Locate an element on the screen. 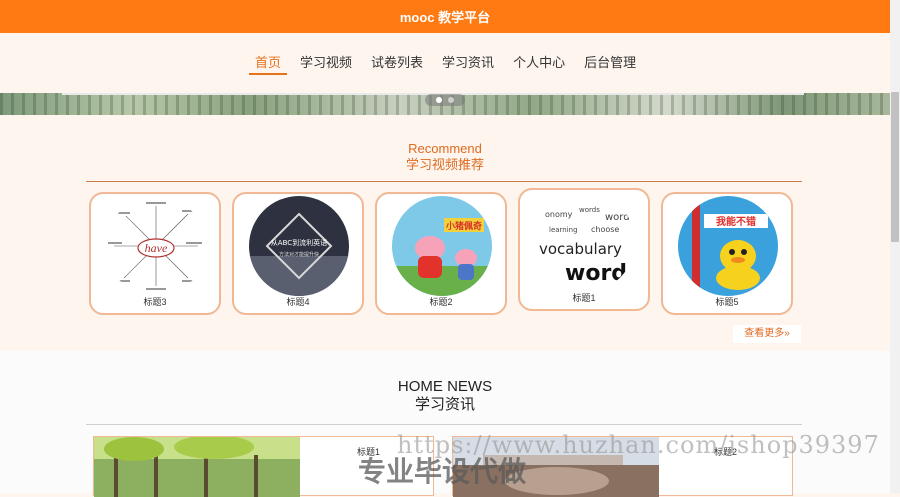  nav-item-exams: 试卷列表 is located at coordinates (397, 63).